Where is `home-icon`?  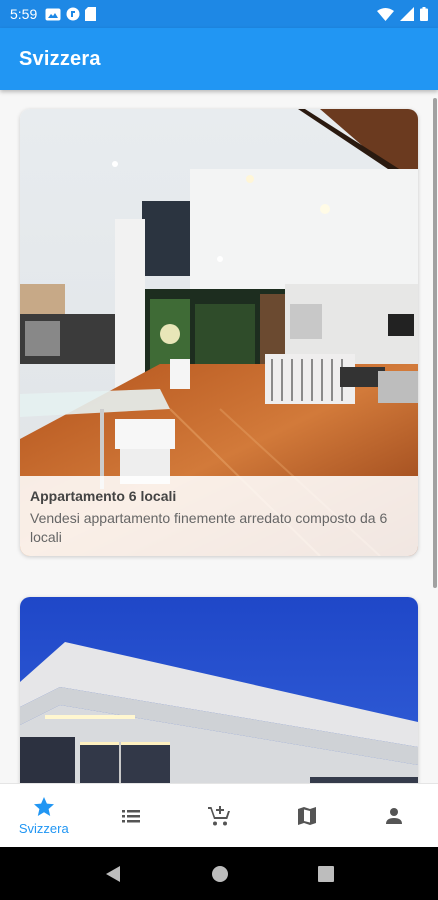 home-icon is located at coordinates (220, 874).